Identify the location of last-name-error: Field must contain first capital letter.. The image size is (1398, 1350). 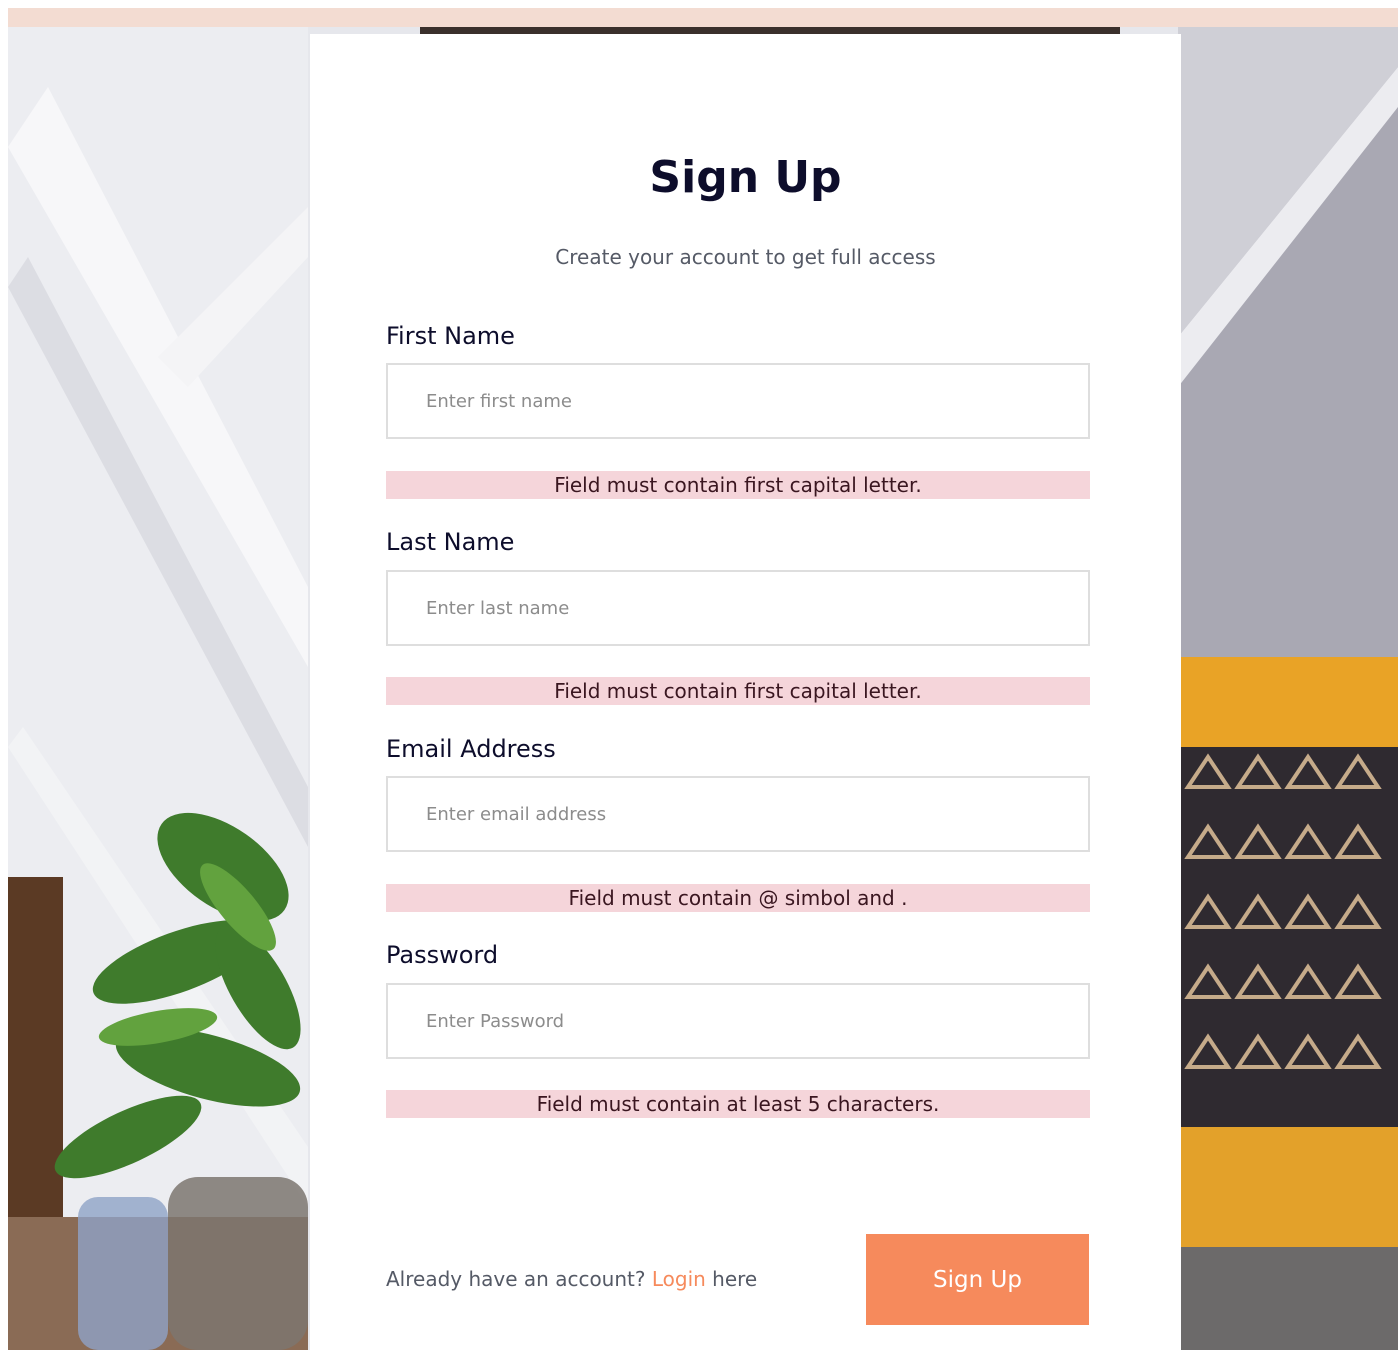
(738, 691).